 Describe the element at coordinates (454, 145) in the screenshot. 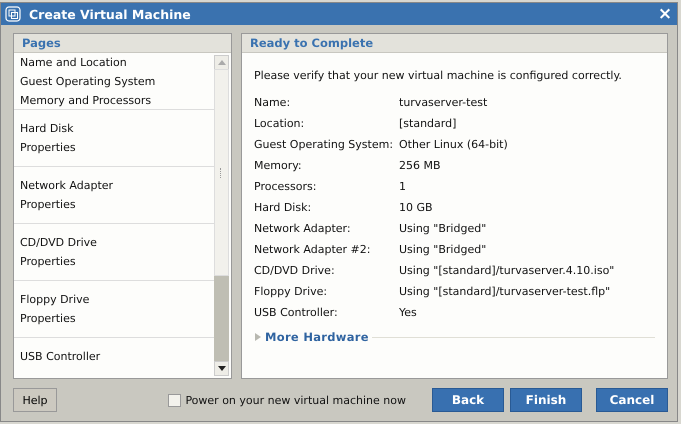

I see `field-value: Other Linux (64-bit)` at that location.